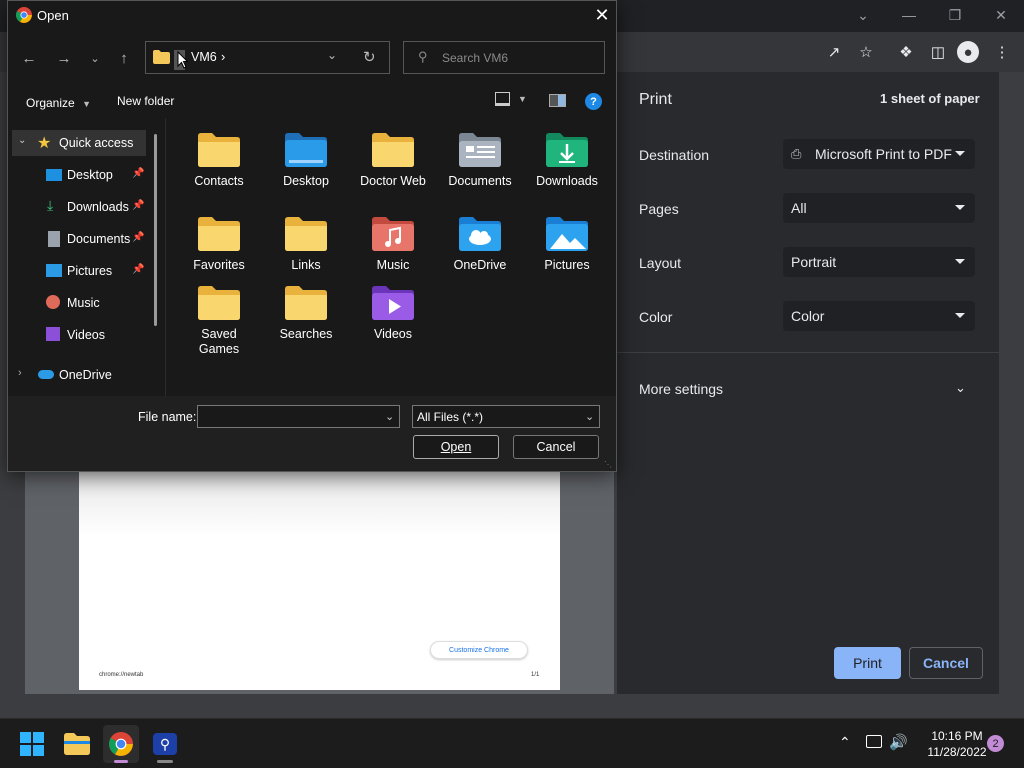 The width and height of the screenshot is (1024, 768). Describe the element at coordinates (567, 150) in the screenshot. I see `downloads-folder-icon` at that location.